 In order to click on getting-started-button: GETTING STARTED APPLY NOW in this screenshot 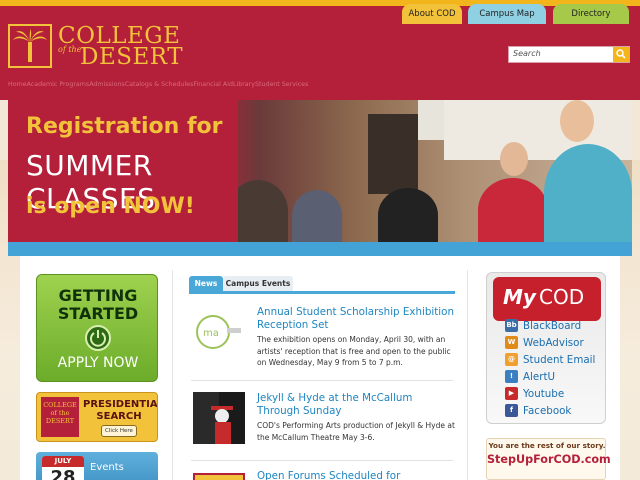, I will do `click(97, 328)`.